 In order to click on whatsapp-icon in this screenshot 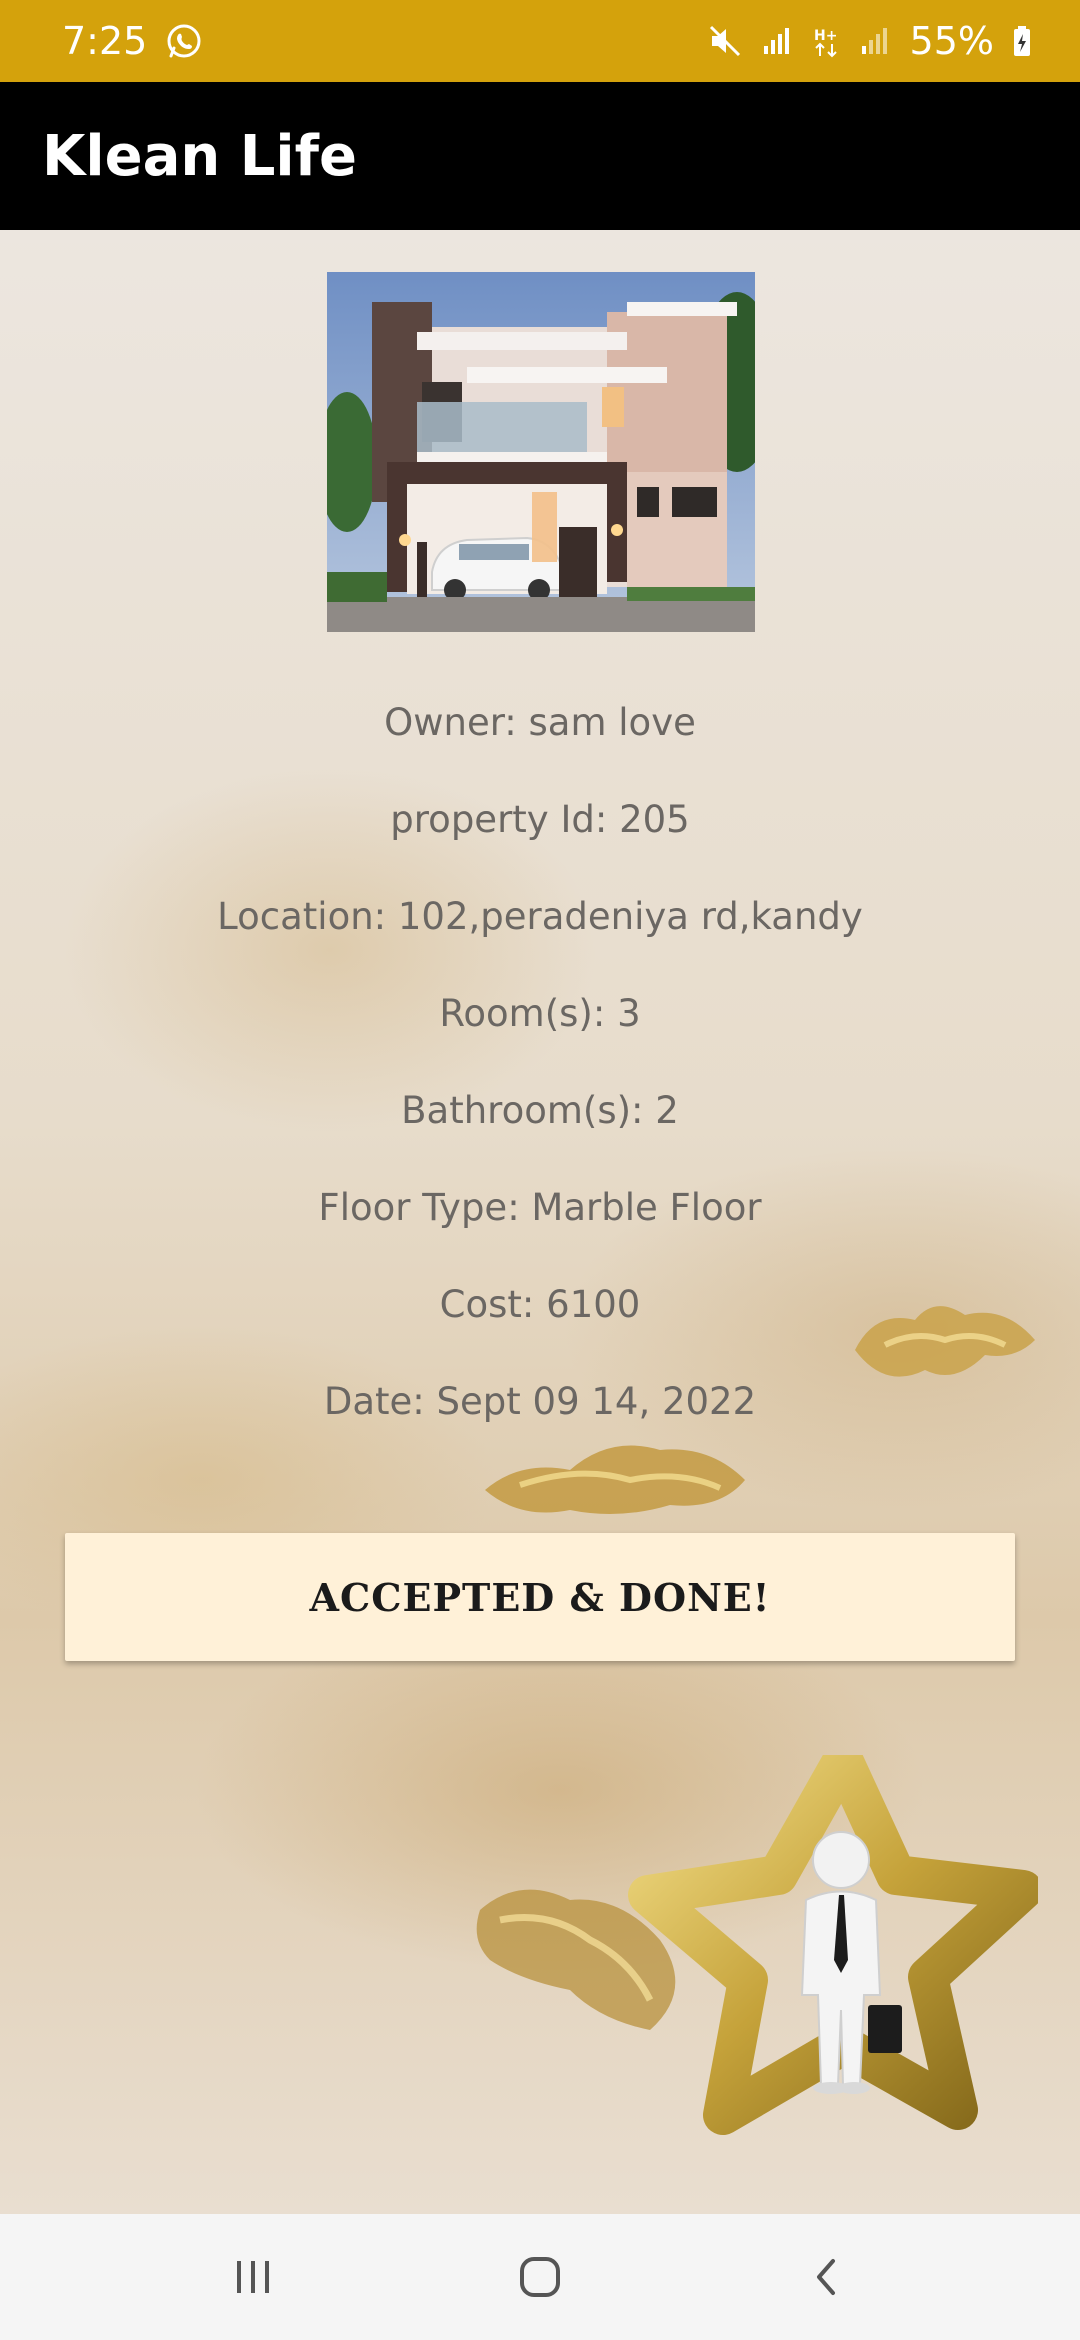, I will do `click(184, 41)`.